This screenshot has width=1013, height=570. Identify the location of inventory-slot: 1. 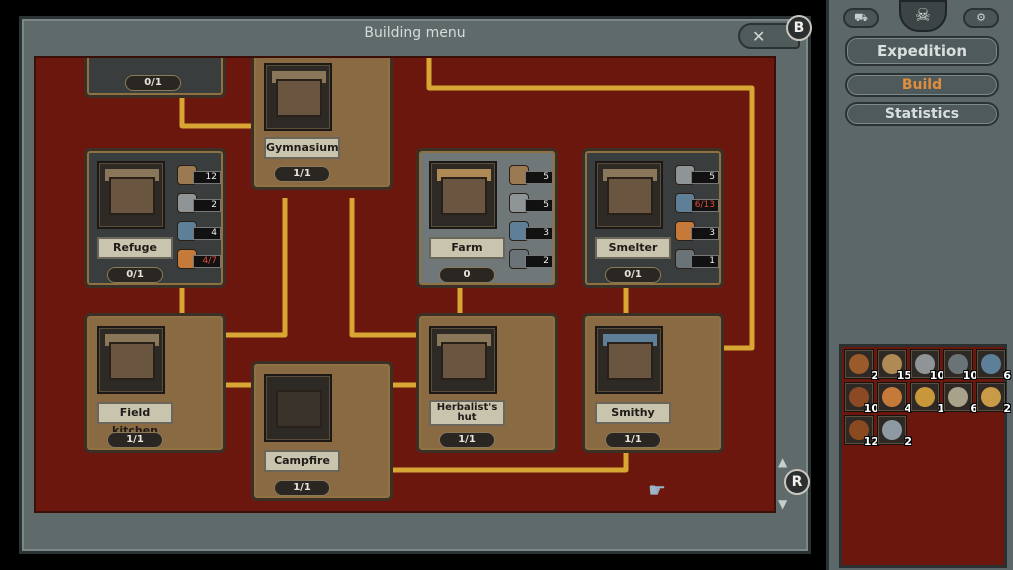
(927, 398).